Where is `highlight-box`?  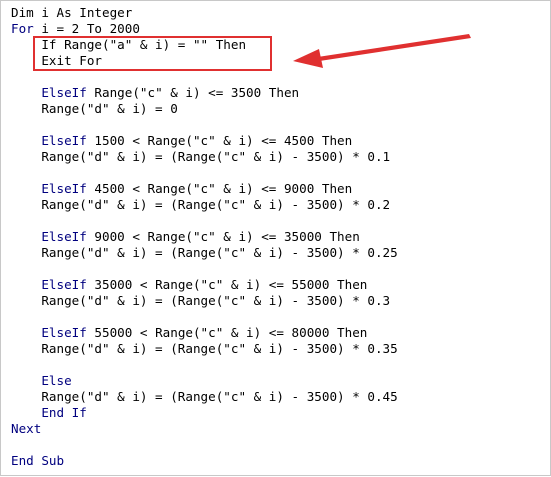
highlight-box is located at coordinates (152, 53).